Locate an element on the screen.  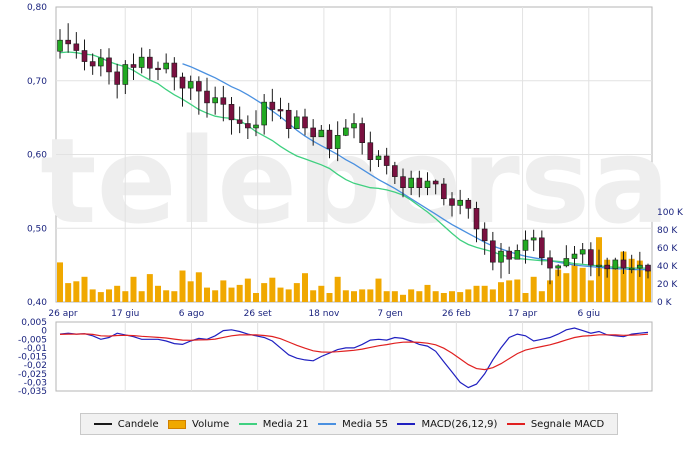
price-y-tick-label: 0,60 is located at coordinates (37, 156).